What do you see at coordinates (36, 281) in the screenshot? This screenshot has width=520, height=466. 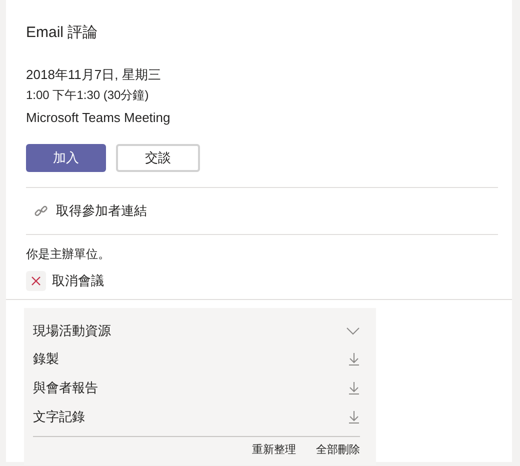 I see `cancel-icon` at bounding box center [36, 281].